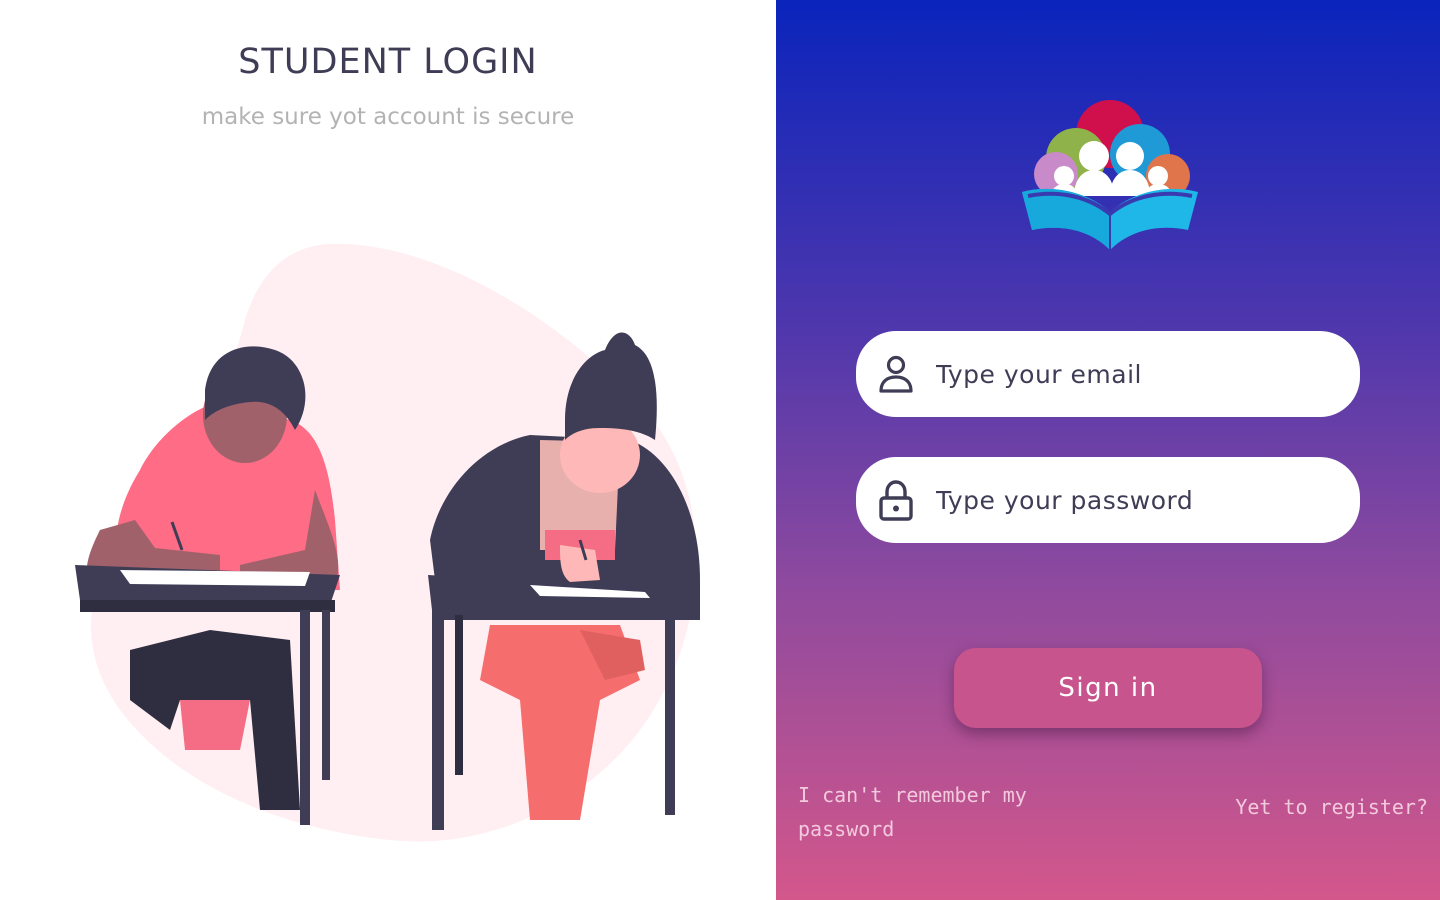 The width and height of the screenshot is (1440, 900). Describe the element at coordinates (896, 374) in the screenshot. I see `user-icon` at that location.